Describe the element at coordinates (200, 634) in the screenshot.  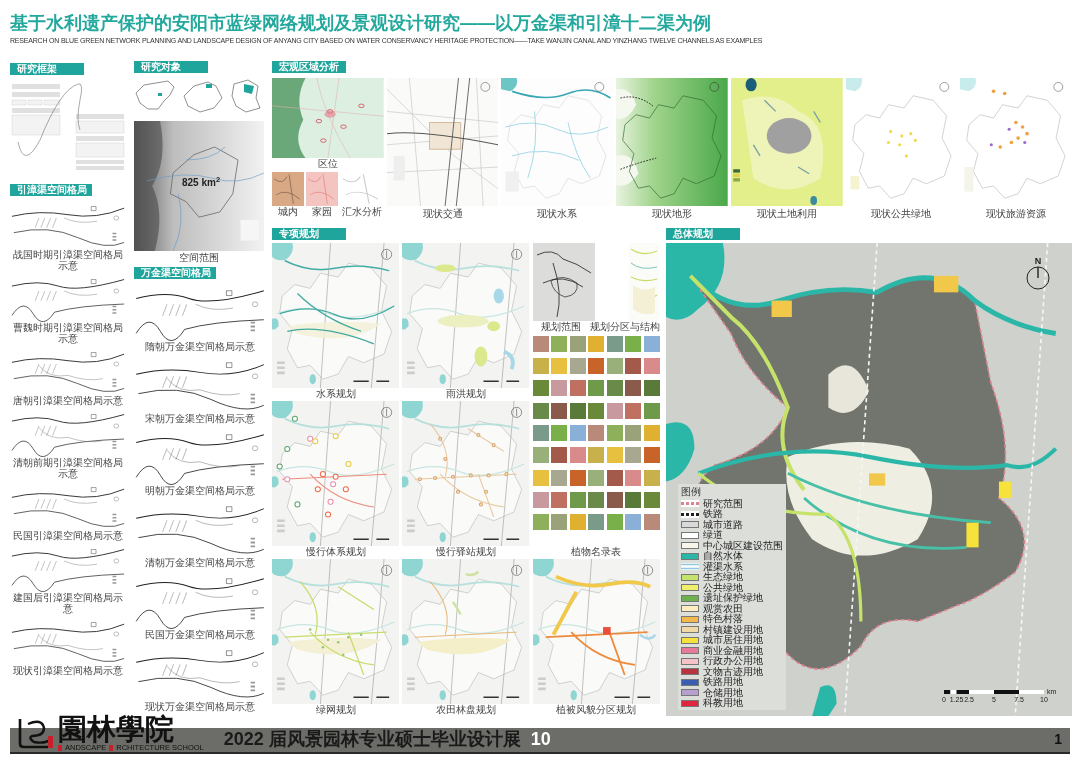
I see `diagram-caption: 民国万金渠空间格局示意` at that location.